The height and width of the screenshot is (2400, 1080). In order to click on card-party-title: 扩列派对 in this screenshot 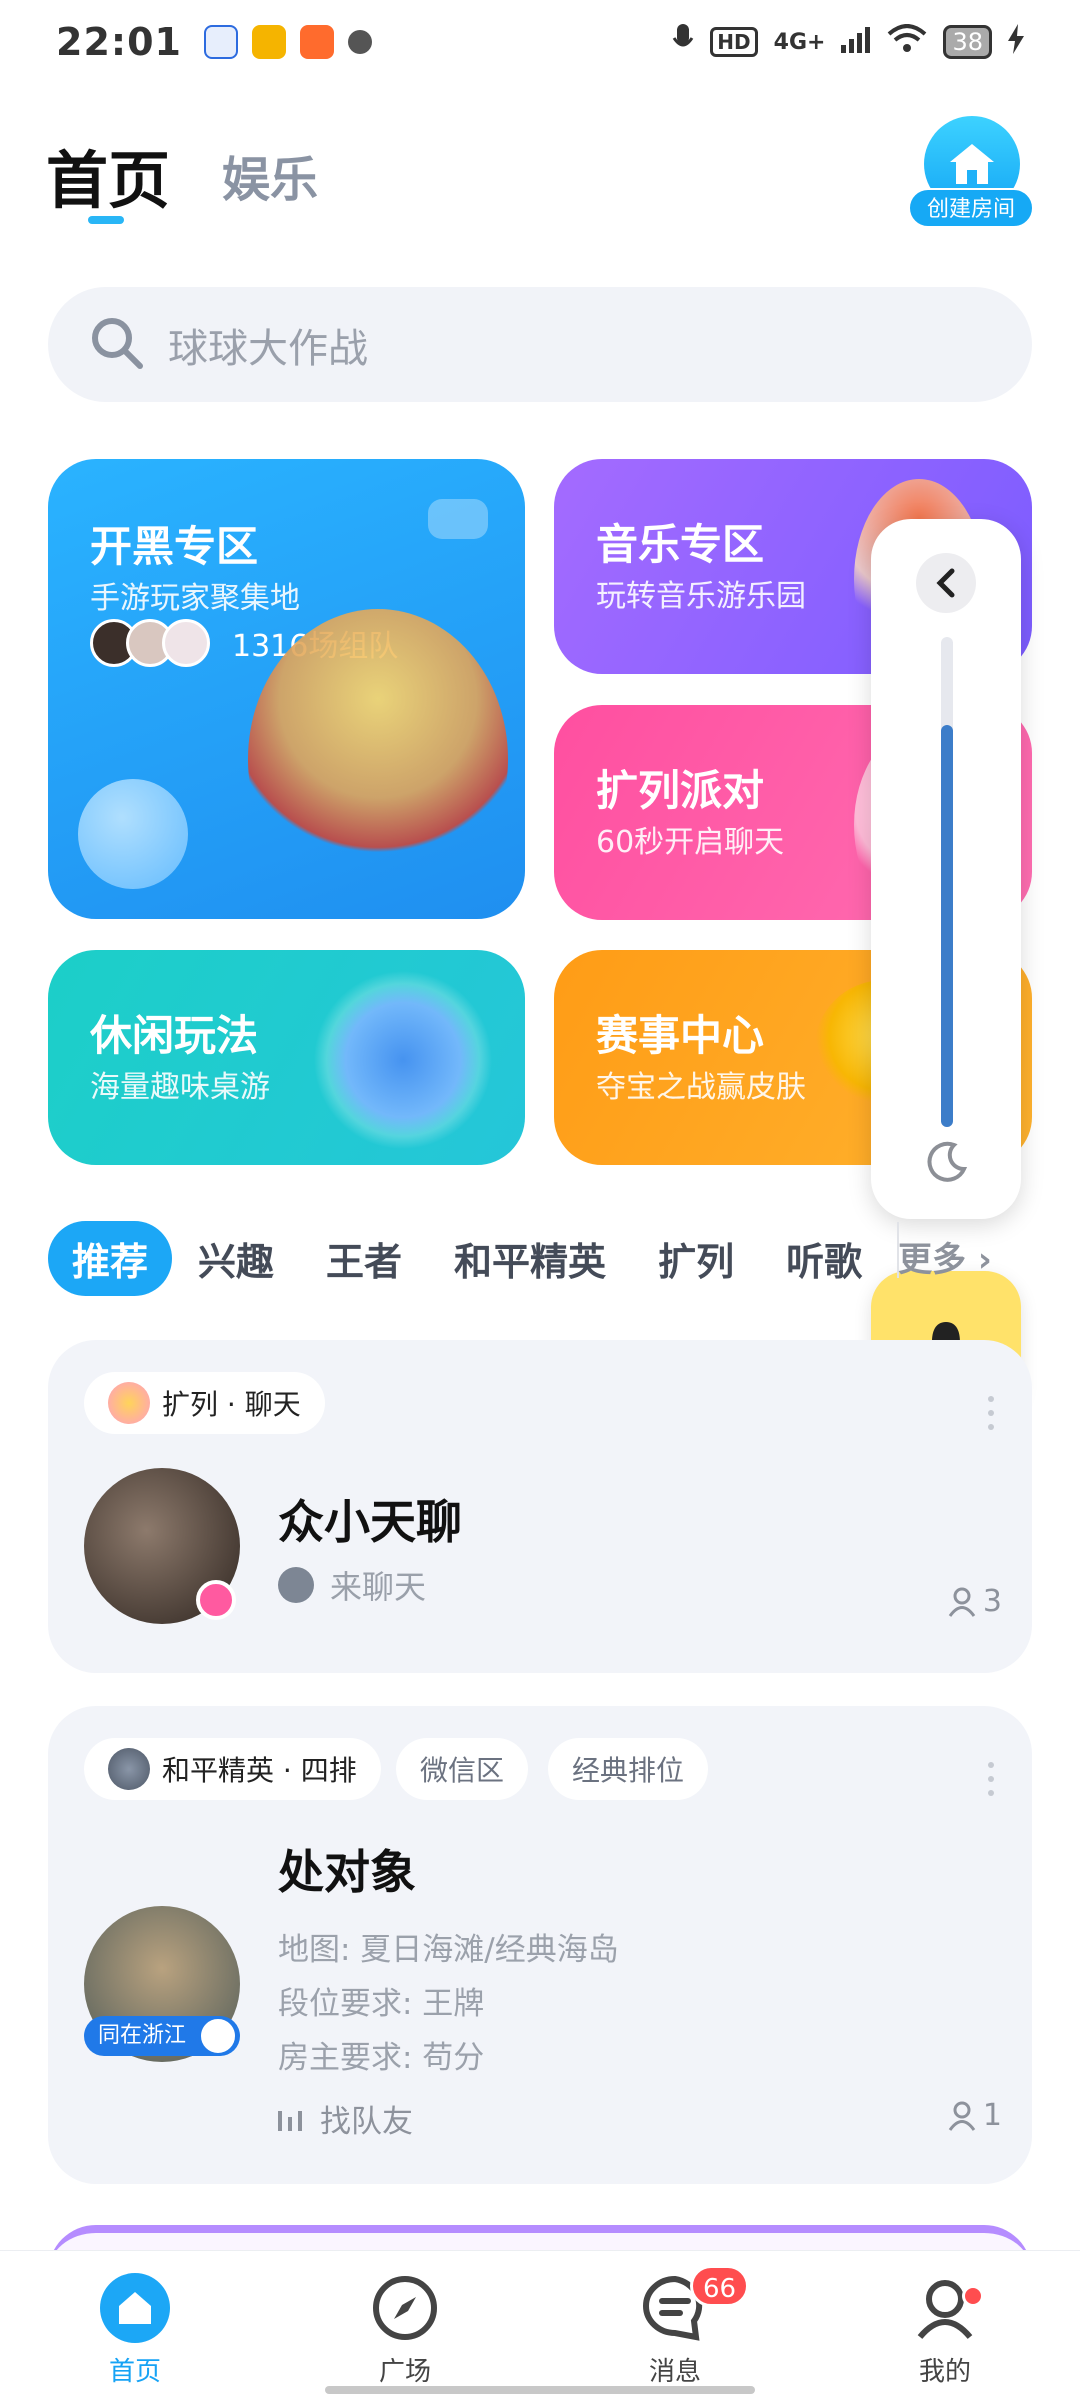, I will do `click(680, 790)`.